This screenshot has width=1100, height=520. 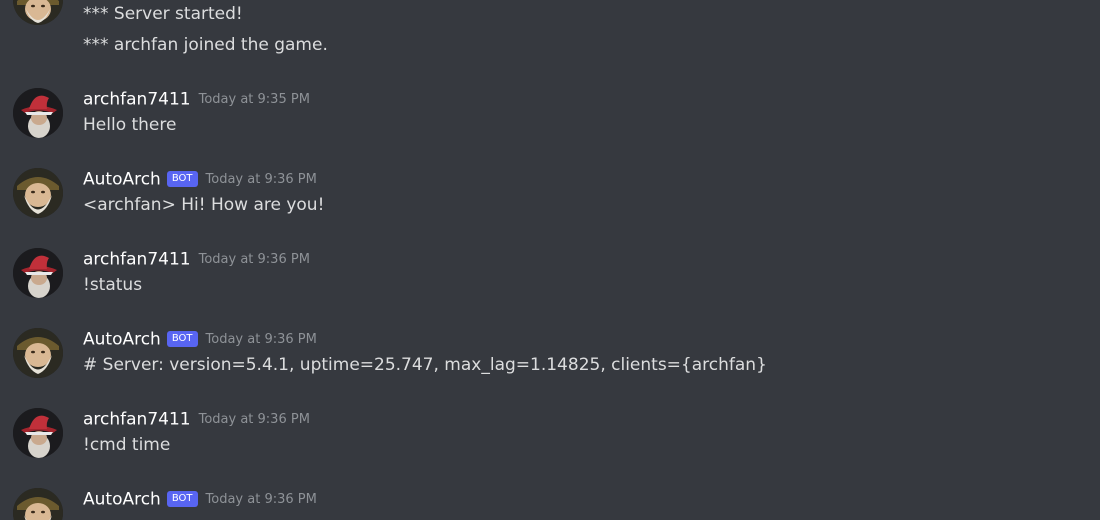 I want to click on timestamp: Today at 9:35 PM, so click(x=254, y=99).